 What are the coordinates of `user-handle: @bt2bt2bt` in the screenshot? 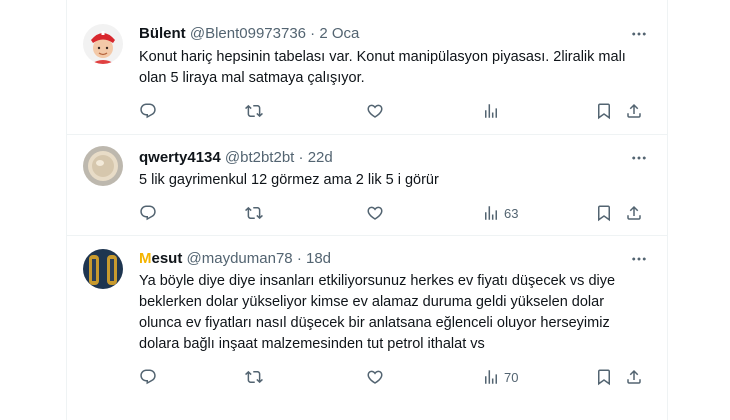 It's located at (259, 157).